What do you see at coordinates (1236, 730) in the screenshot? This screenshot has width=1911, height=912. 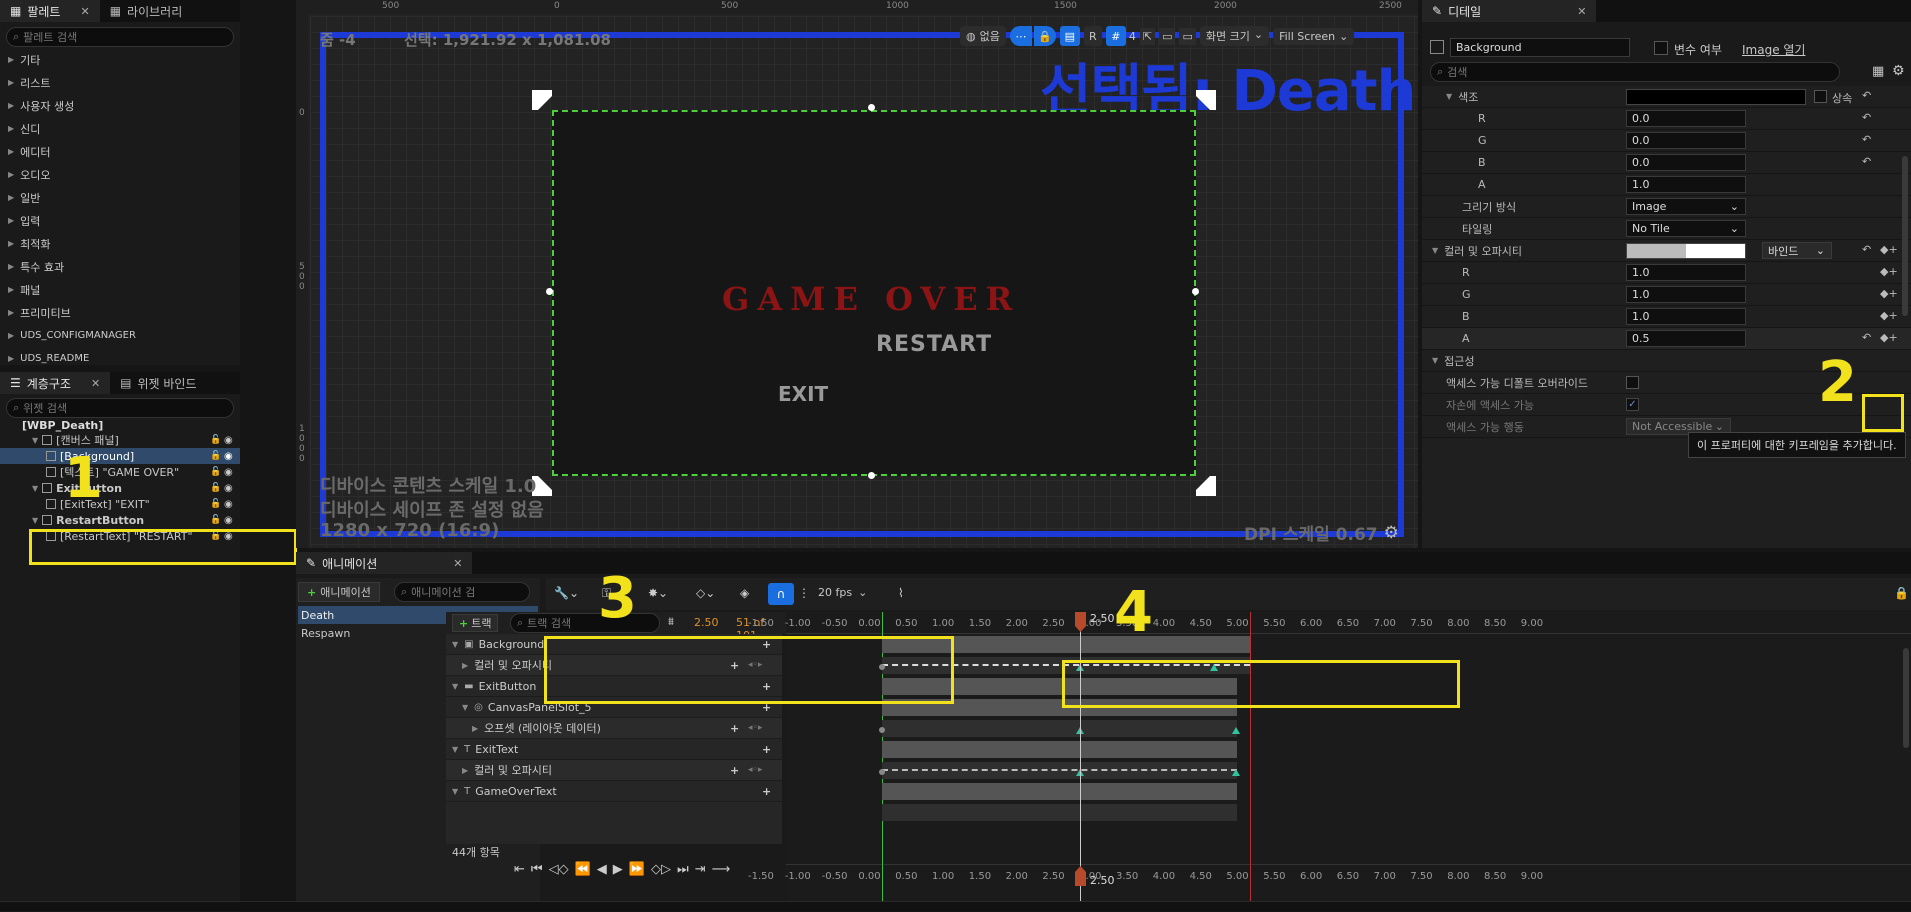 I see `keyframe` at bounding box center [1236, 730].